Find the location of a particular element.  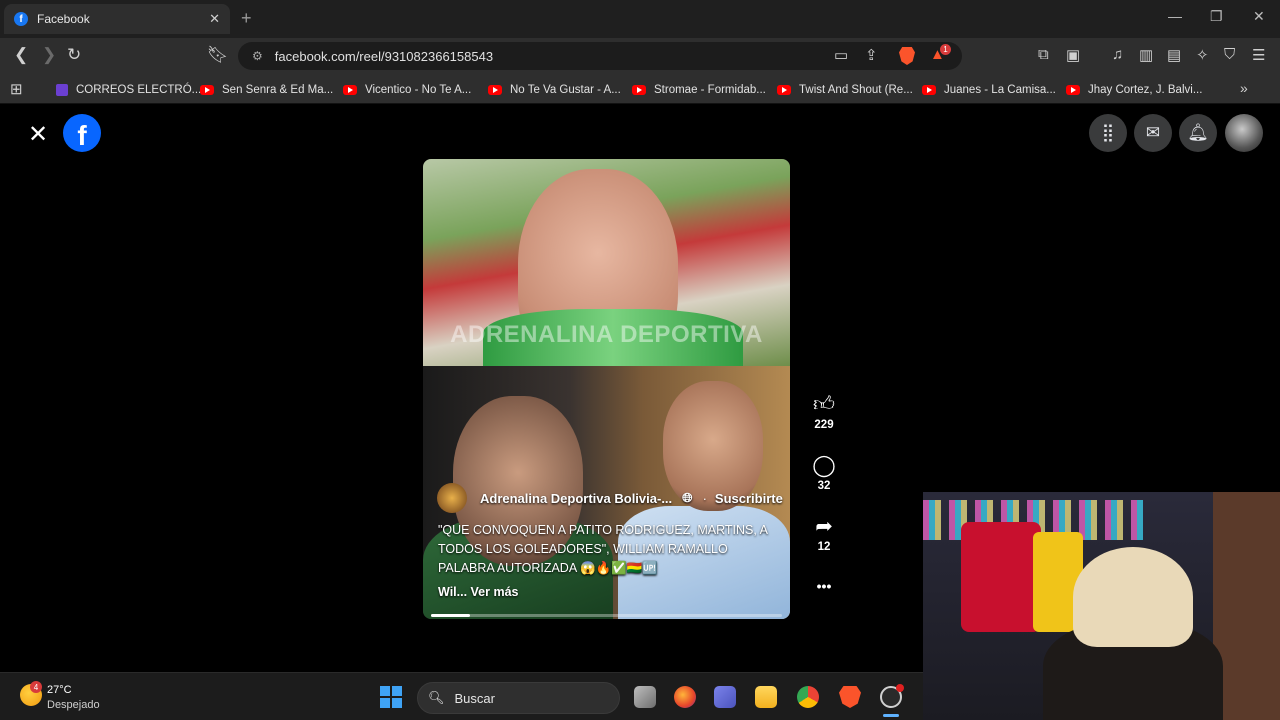

leo-ai-icon: ✧ is located at coordinates (1202, 55).